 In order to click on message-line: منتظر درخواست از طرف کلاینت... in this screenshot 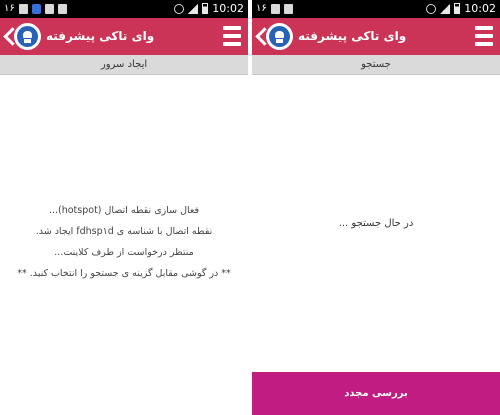, I will do `click(124, 252)`.